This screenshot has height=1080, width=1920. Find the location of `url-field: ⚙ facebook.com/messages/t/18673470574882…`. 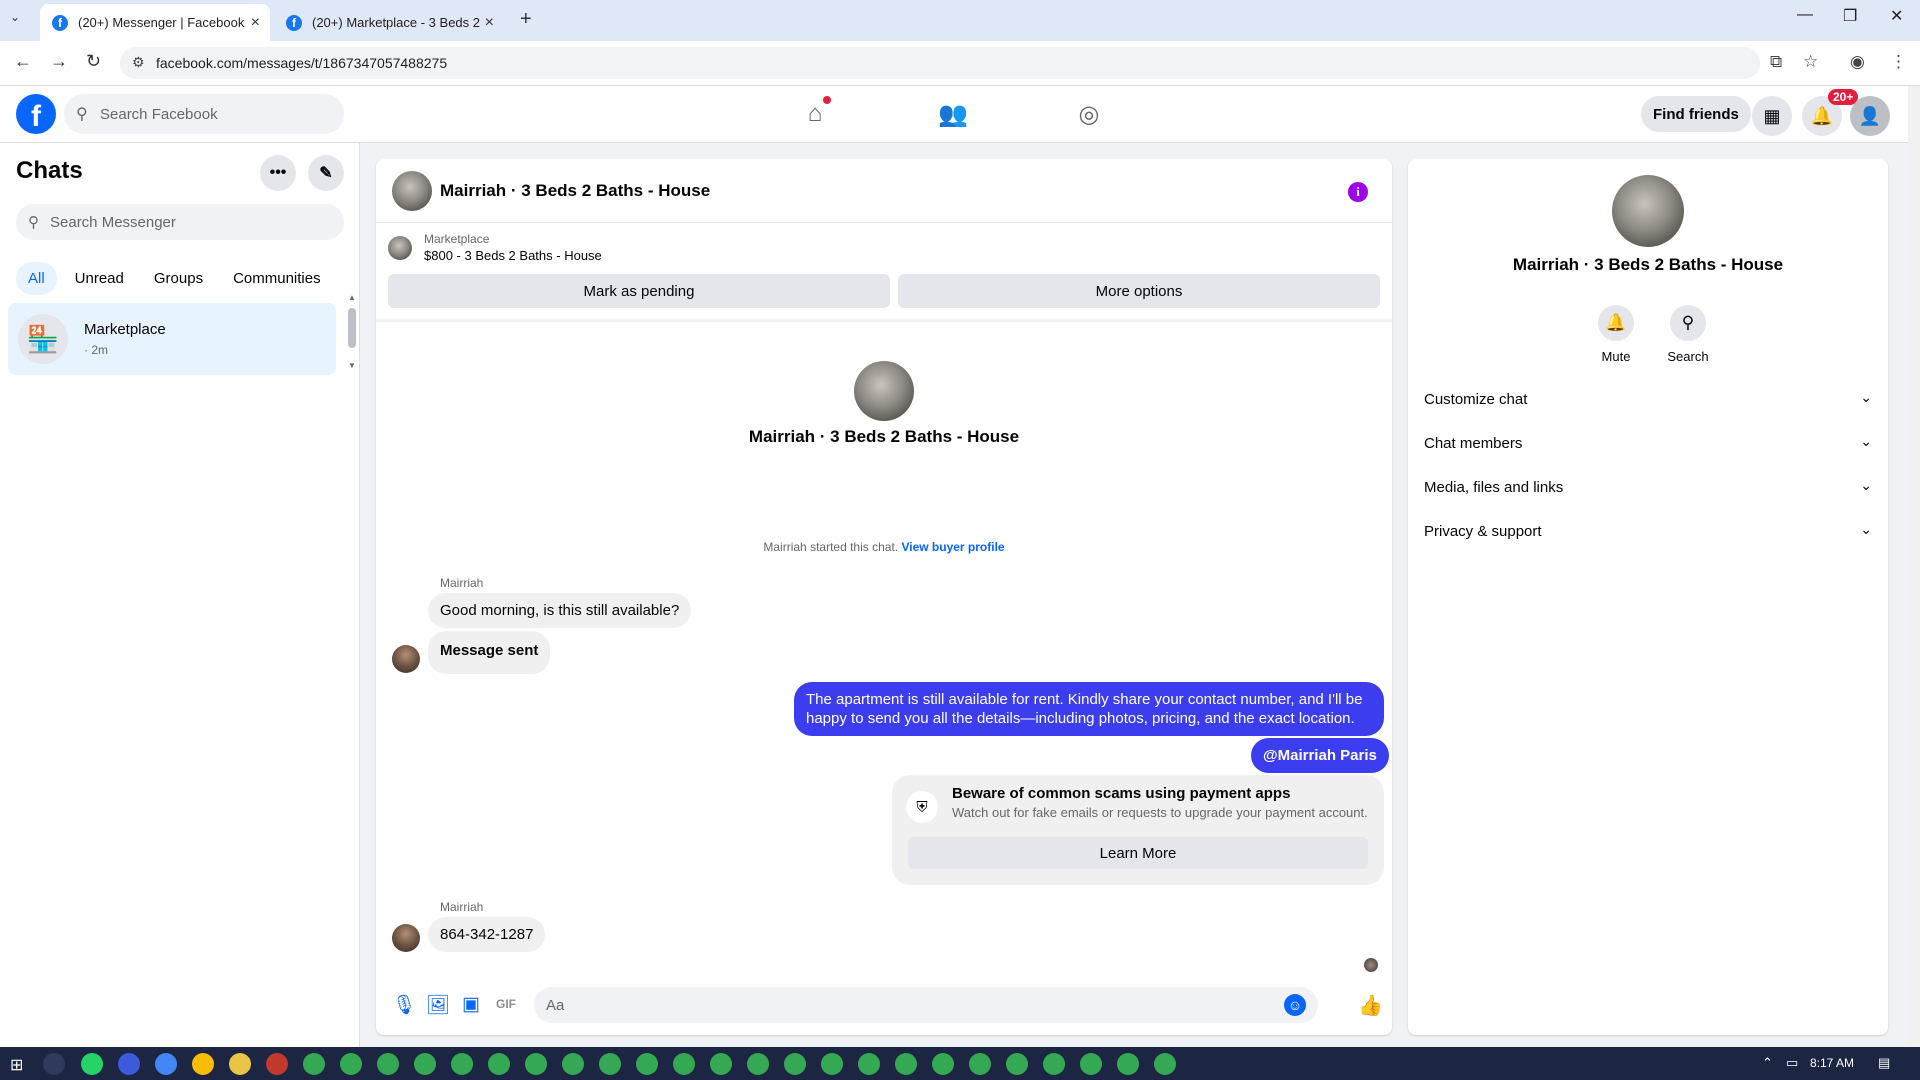

url-field: ⚙ facebook.com/messages/t/18673470574882… is located at coordinates (940, 63).